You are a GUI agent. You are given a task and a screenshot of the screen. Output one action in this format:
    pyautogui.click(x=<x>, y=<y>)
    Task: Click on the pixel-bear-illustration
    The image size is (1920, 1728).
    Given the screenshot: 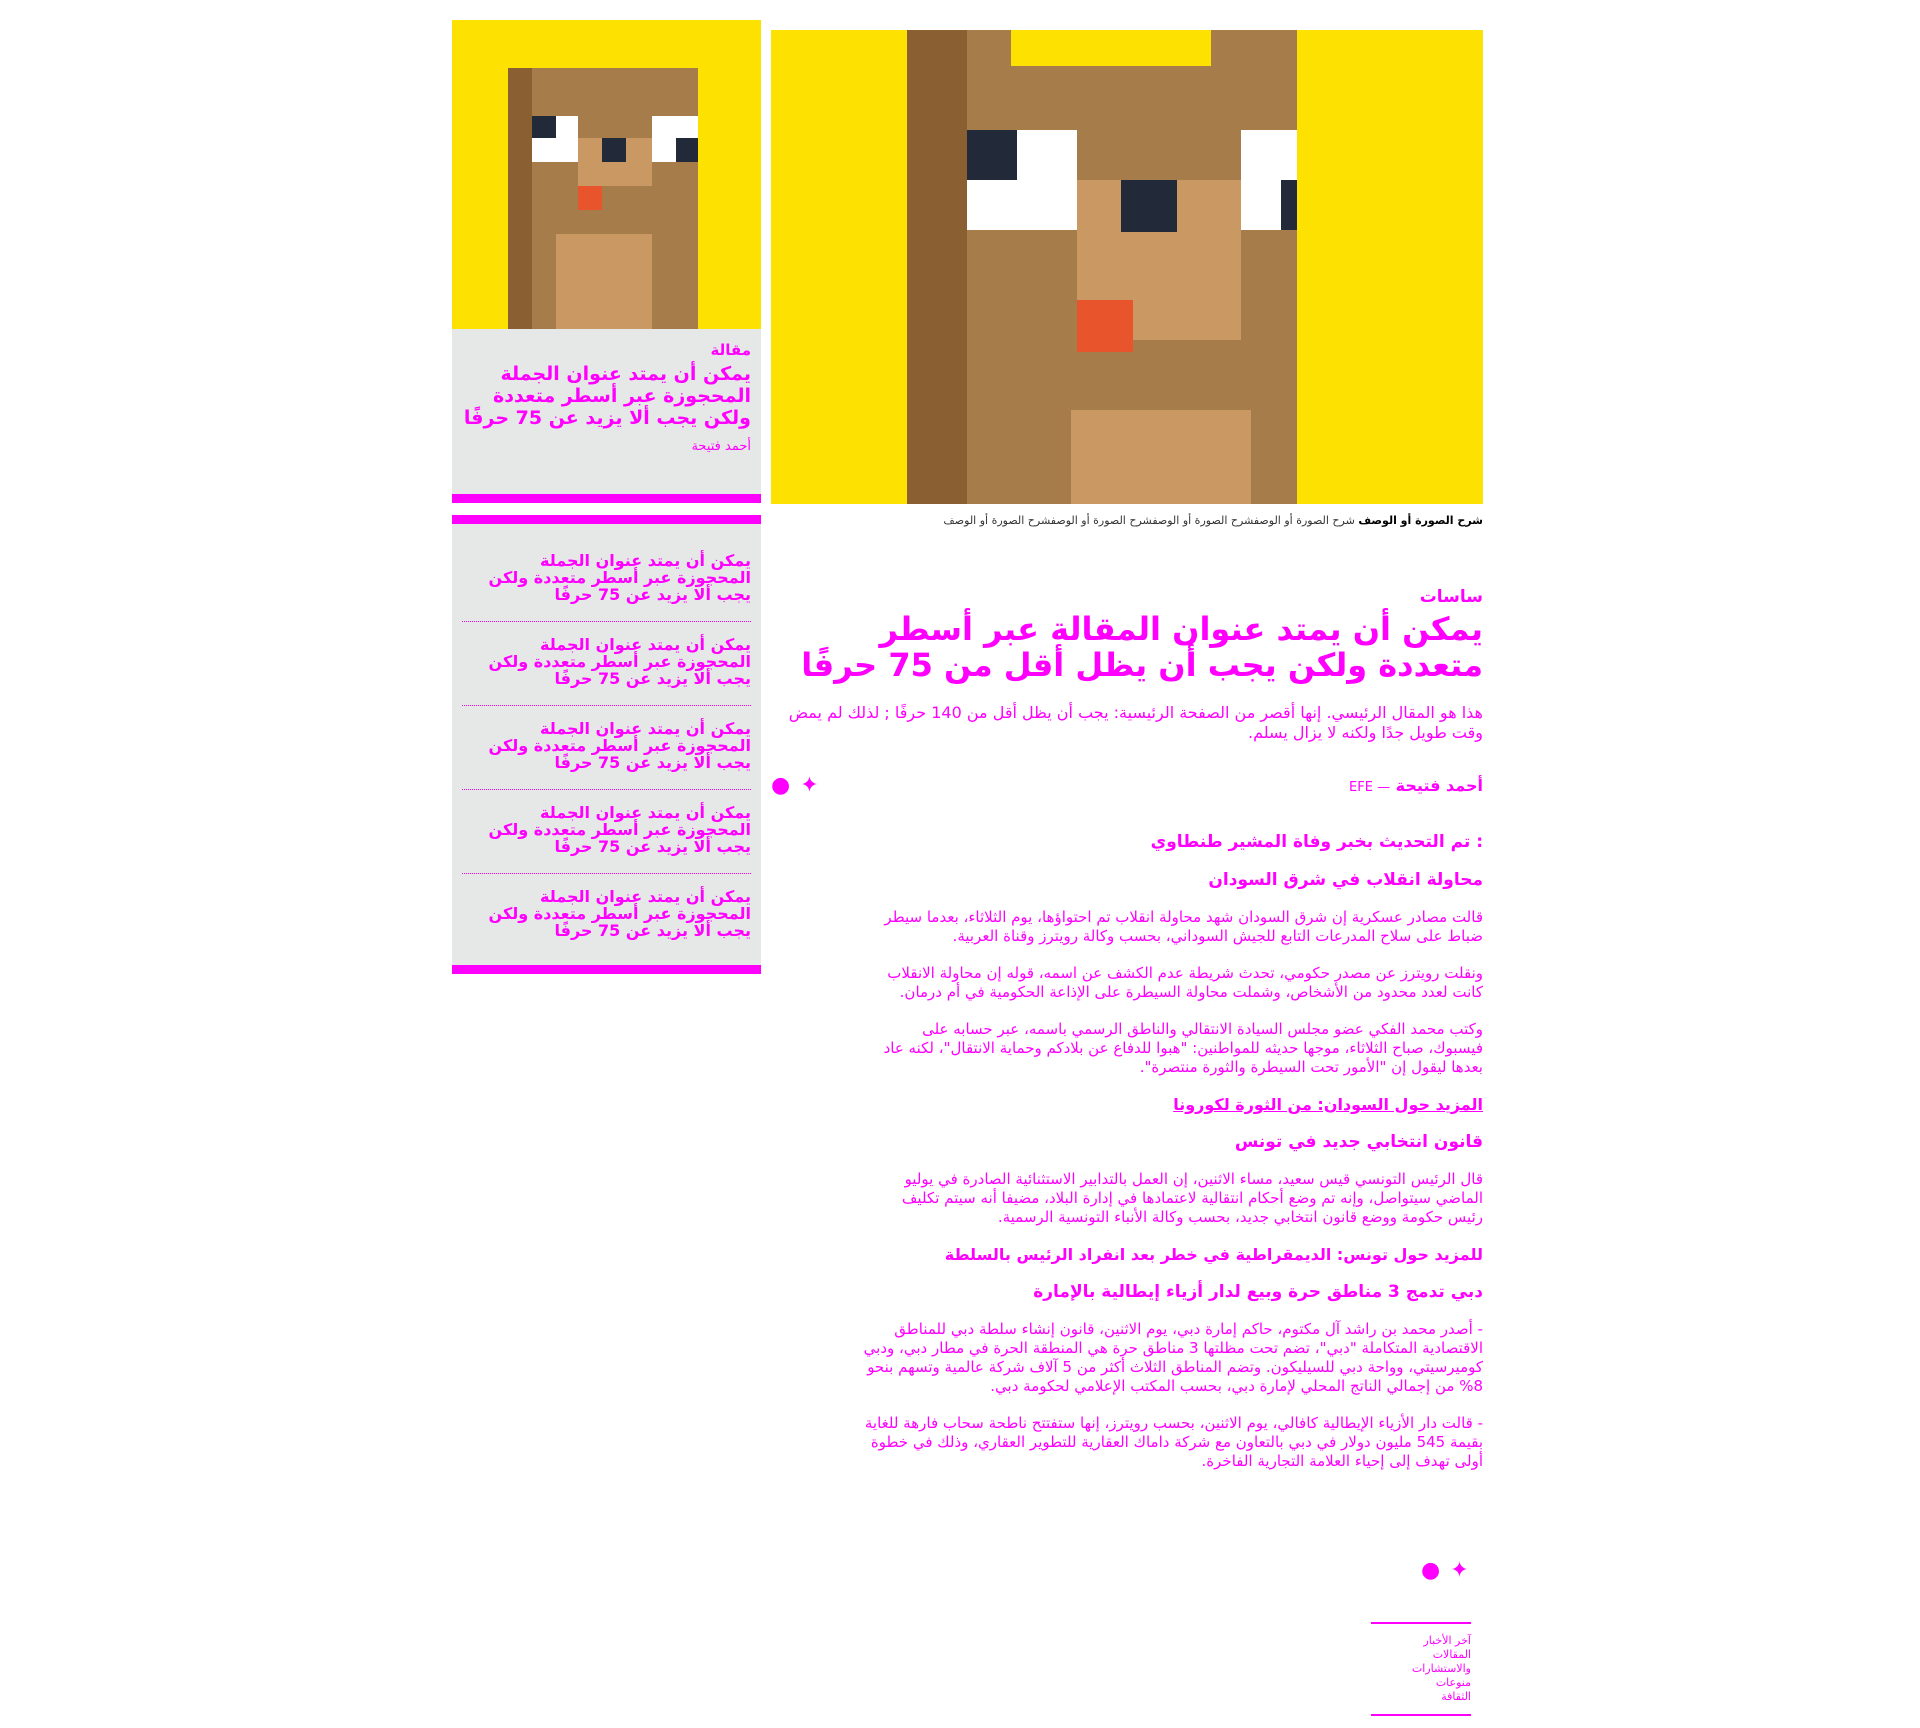 What is the action you would take?
    pyautogui.click(x=606, y=174)
    